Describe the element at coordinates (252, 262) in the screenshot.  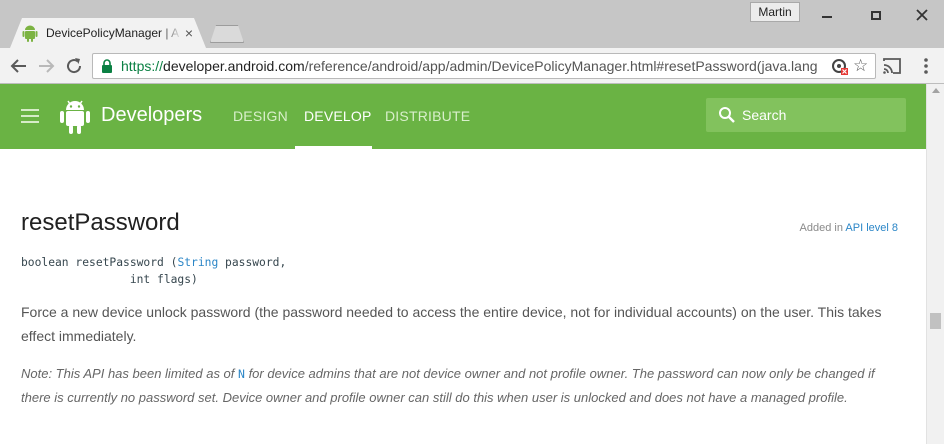
I see `signature-line1-suffix: password,` at that location.